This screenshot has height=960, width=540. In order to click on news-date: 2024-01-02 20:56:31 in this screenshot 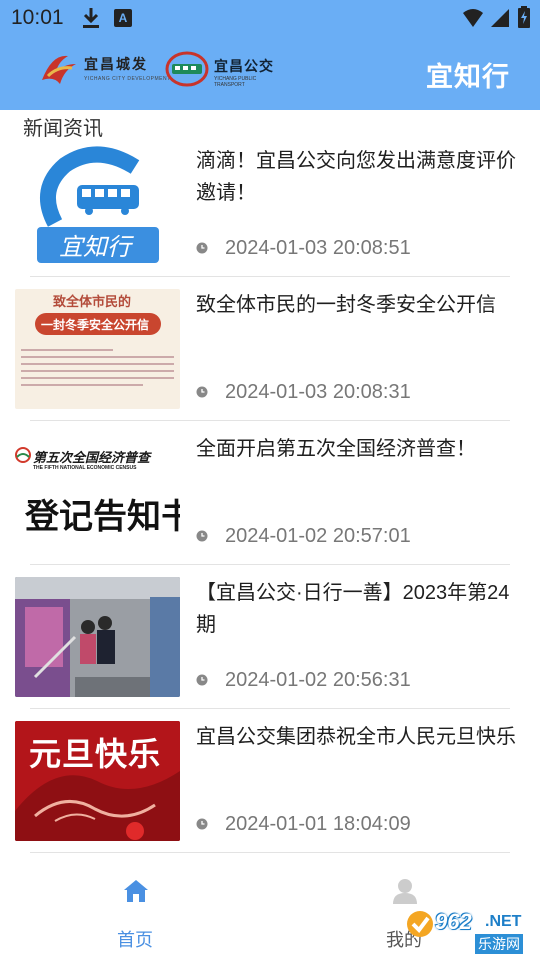, I will do `click(318, 679)`.